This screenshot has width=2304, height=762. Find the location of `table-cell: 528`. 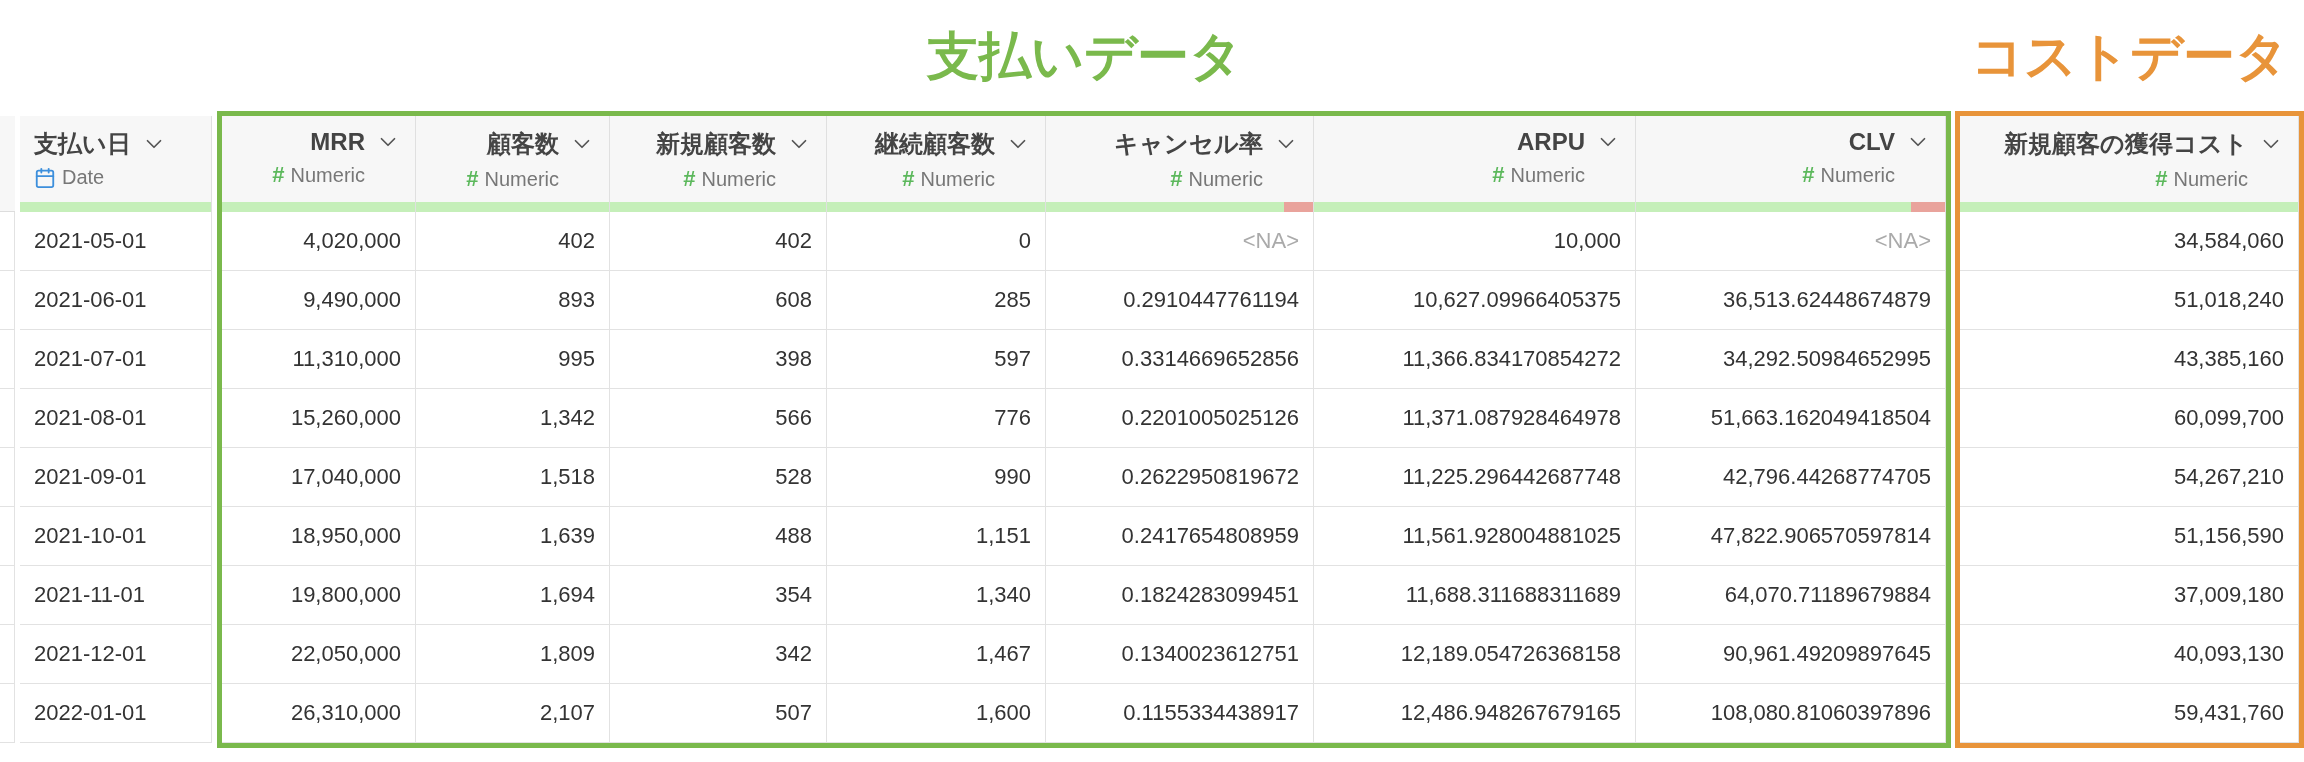

table-cell: 528 is located at coordinates (793, 477).